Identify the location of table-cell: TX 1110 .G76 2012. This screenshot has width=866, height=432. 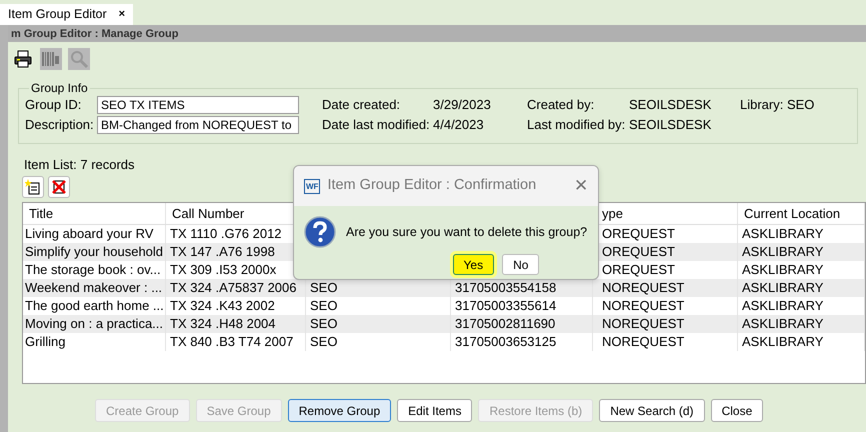
(226, 234).